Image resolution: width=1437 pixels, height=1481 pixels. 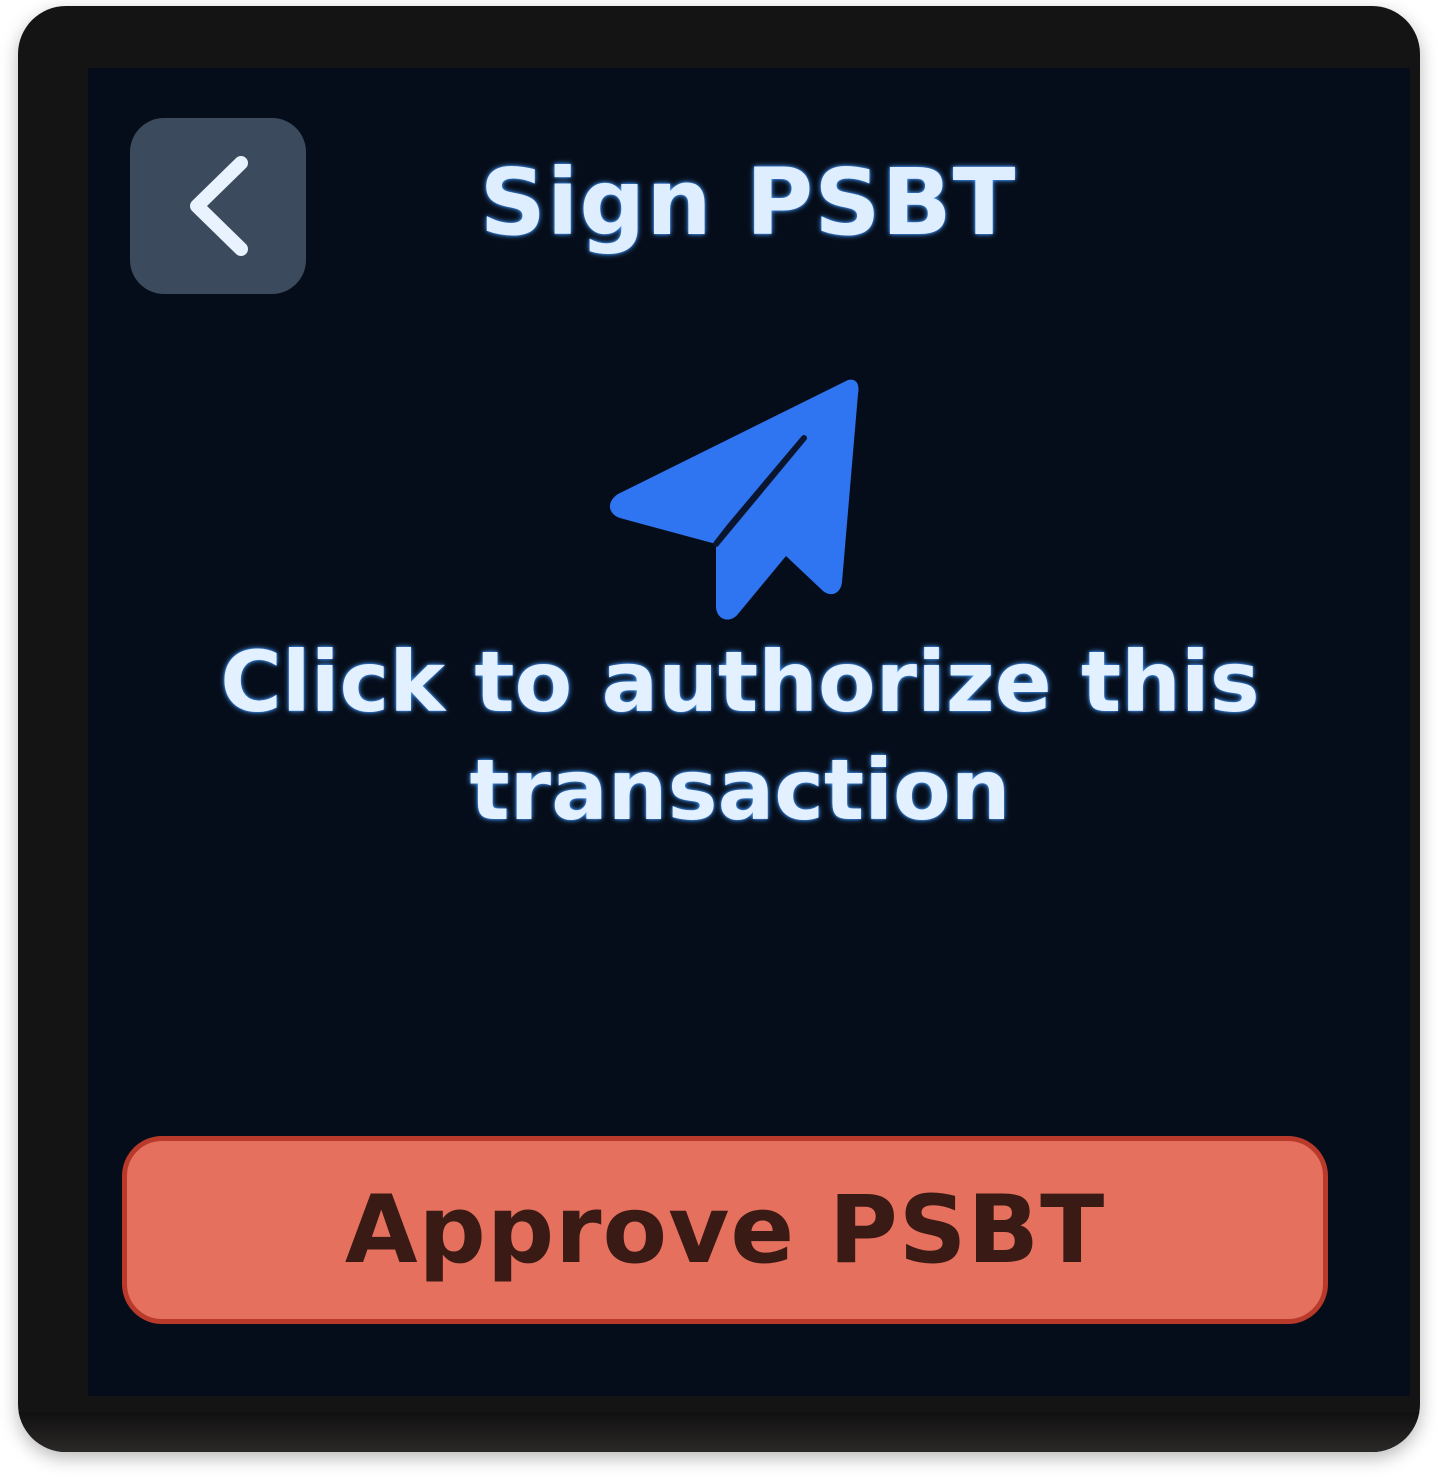 What do you see at coordinates (734, 499) in the screenshot?
I see `send-icon` at bounding box center [734, 499].